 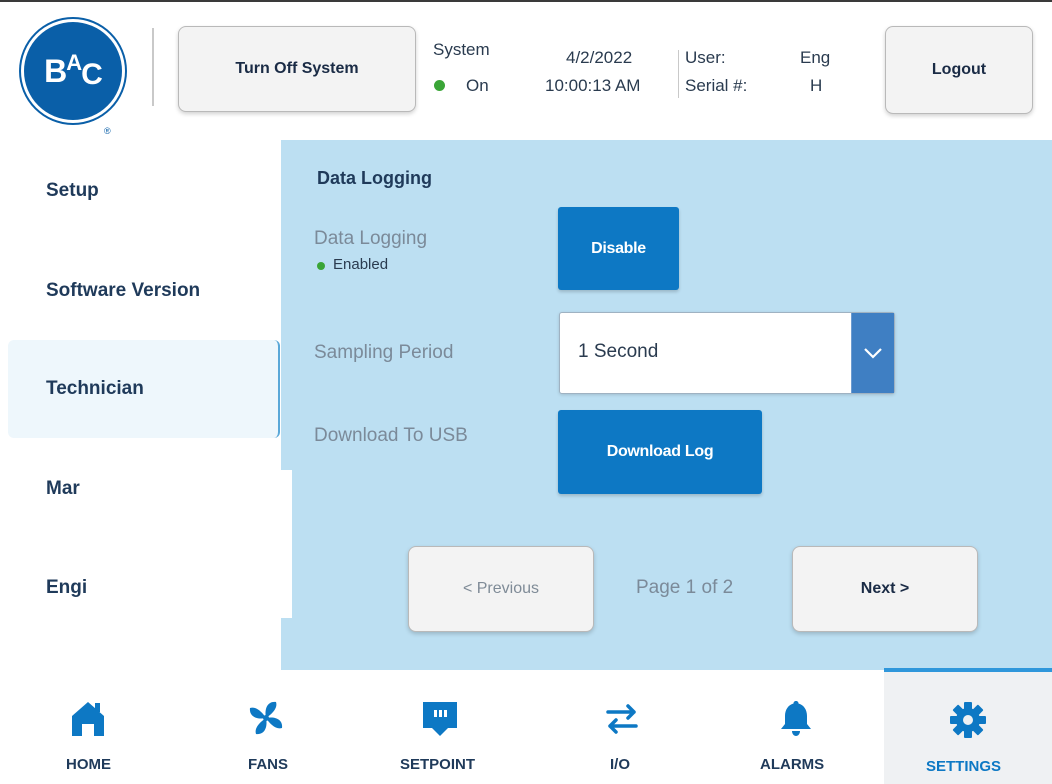 I want to click on logo-letter-a: A, so click(x=74, y=62).